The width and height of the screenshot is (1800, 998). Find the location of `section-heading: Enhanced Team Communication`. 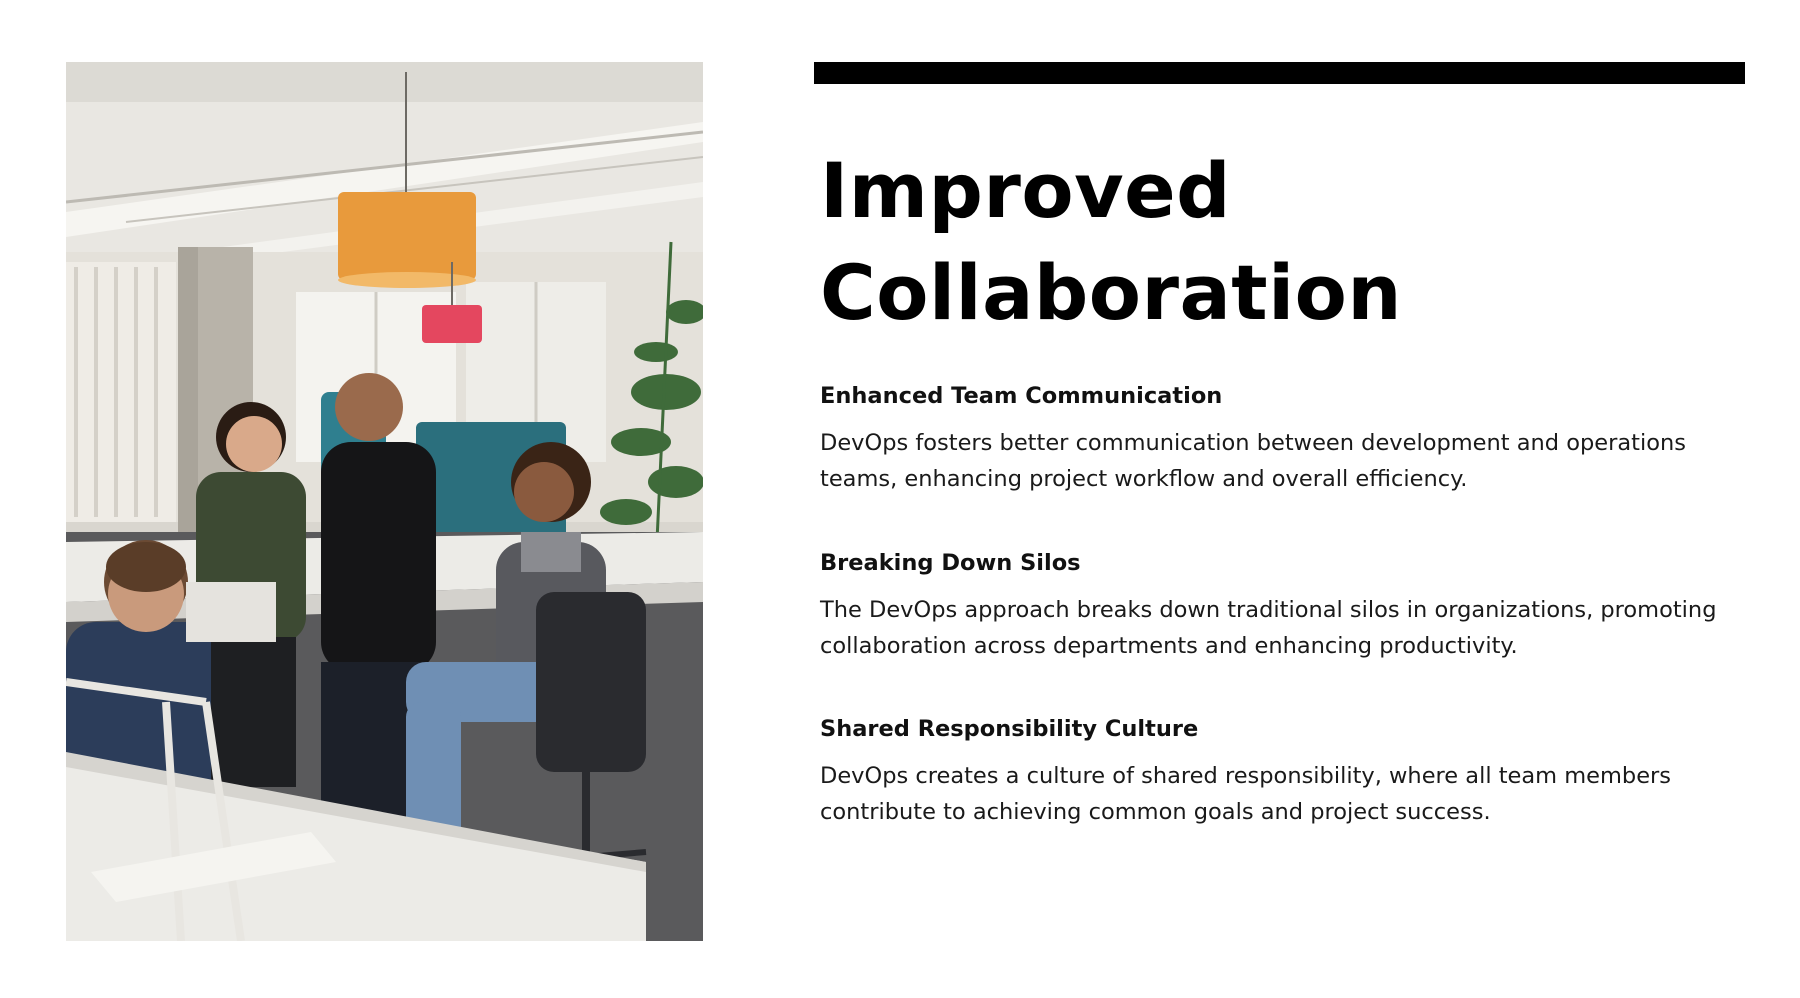

section-heading: Enhanced Team Communication is located at coordinates (1021, 396).